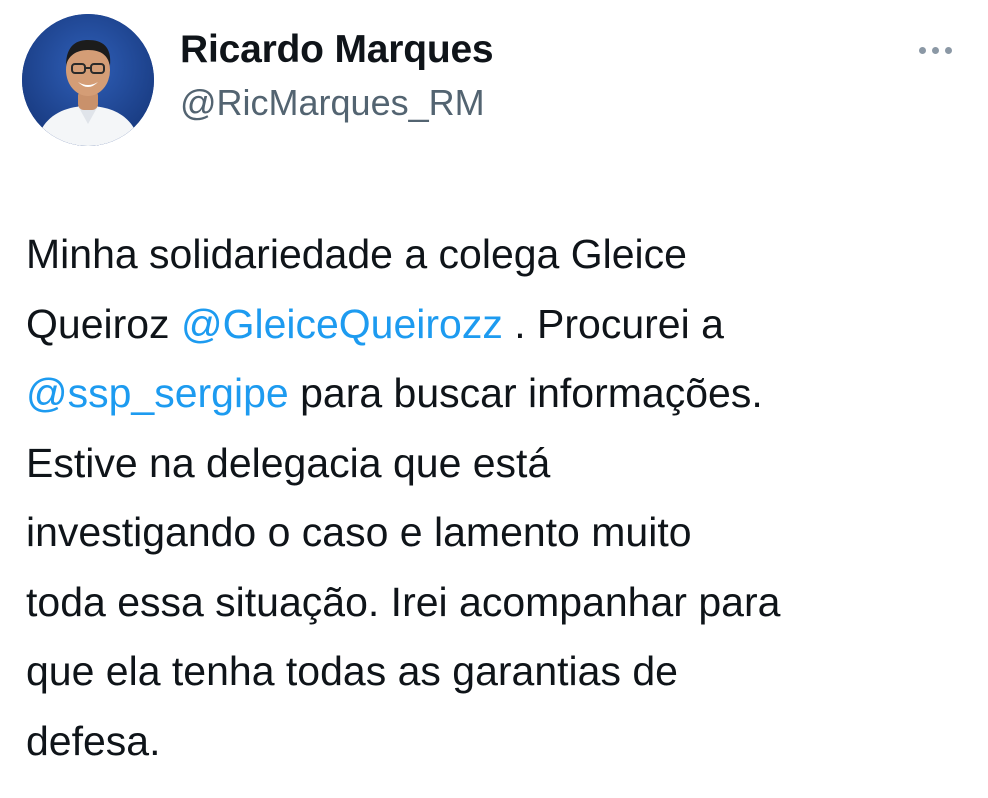  I want to click on author-handle: @RicMarques_RM, so click(332, 103).